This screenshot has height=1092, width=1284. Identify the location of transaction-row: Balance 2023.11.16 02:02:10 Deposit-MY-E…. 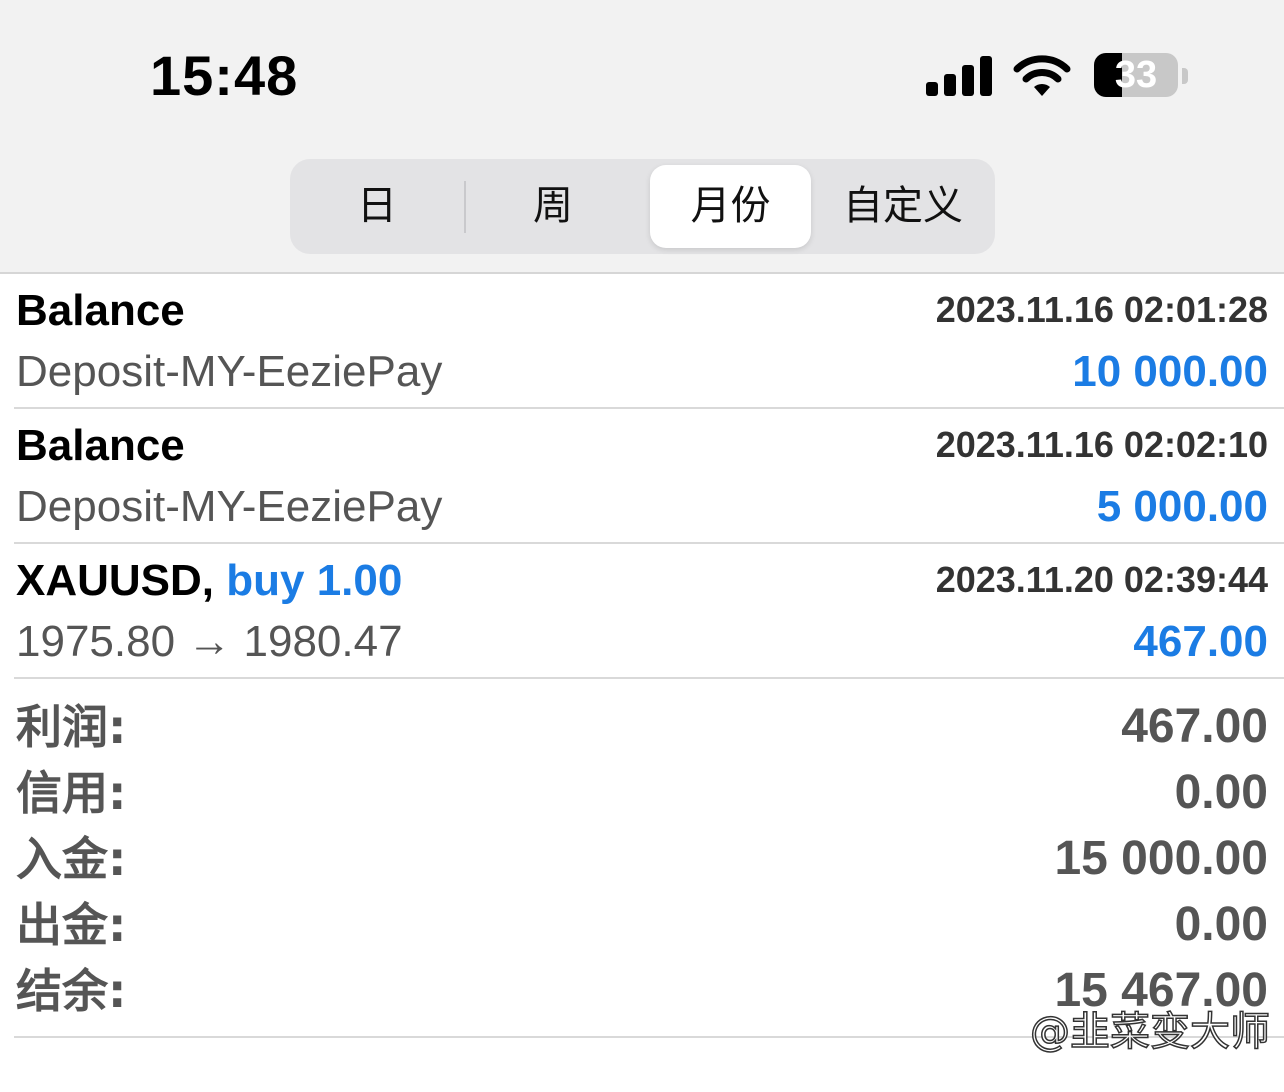
(649, 476).